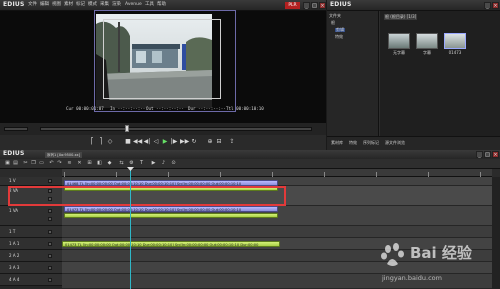  Describe the element at coordinates (337, 143) in the screenshot. I see `tab-bin: 素材库` at that location.